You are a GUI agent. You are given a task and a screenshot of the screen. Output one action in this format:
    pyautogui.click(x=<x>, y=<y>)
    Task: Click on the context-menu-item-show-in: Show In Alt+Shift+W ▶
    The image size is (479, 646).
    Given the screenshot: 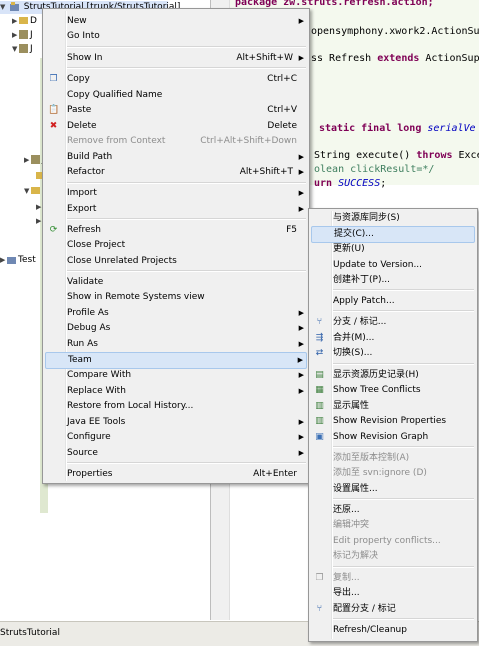 What is the action you would take?
    pyautogui.click(x=176, y=58)
    